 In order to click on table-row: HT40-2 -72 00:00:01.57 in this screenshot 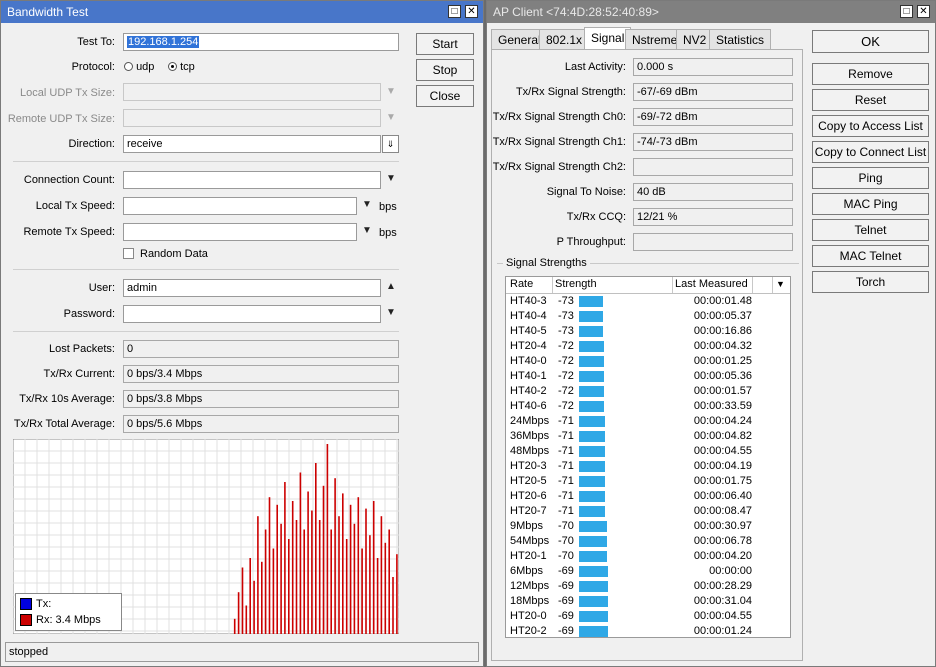, I will do `click(648, 391)`.